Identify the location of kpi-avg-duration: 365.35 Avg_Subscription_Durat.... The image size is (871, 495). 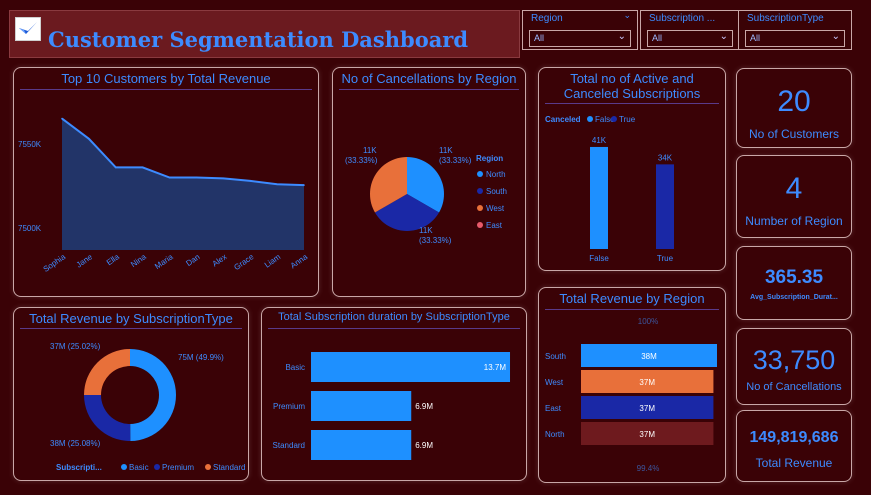
(794, 283).